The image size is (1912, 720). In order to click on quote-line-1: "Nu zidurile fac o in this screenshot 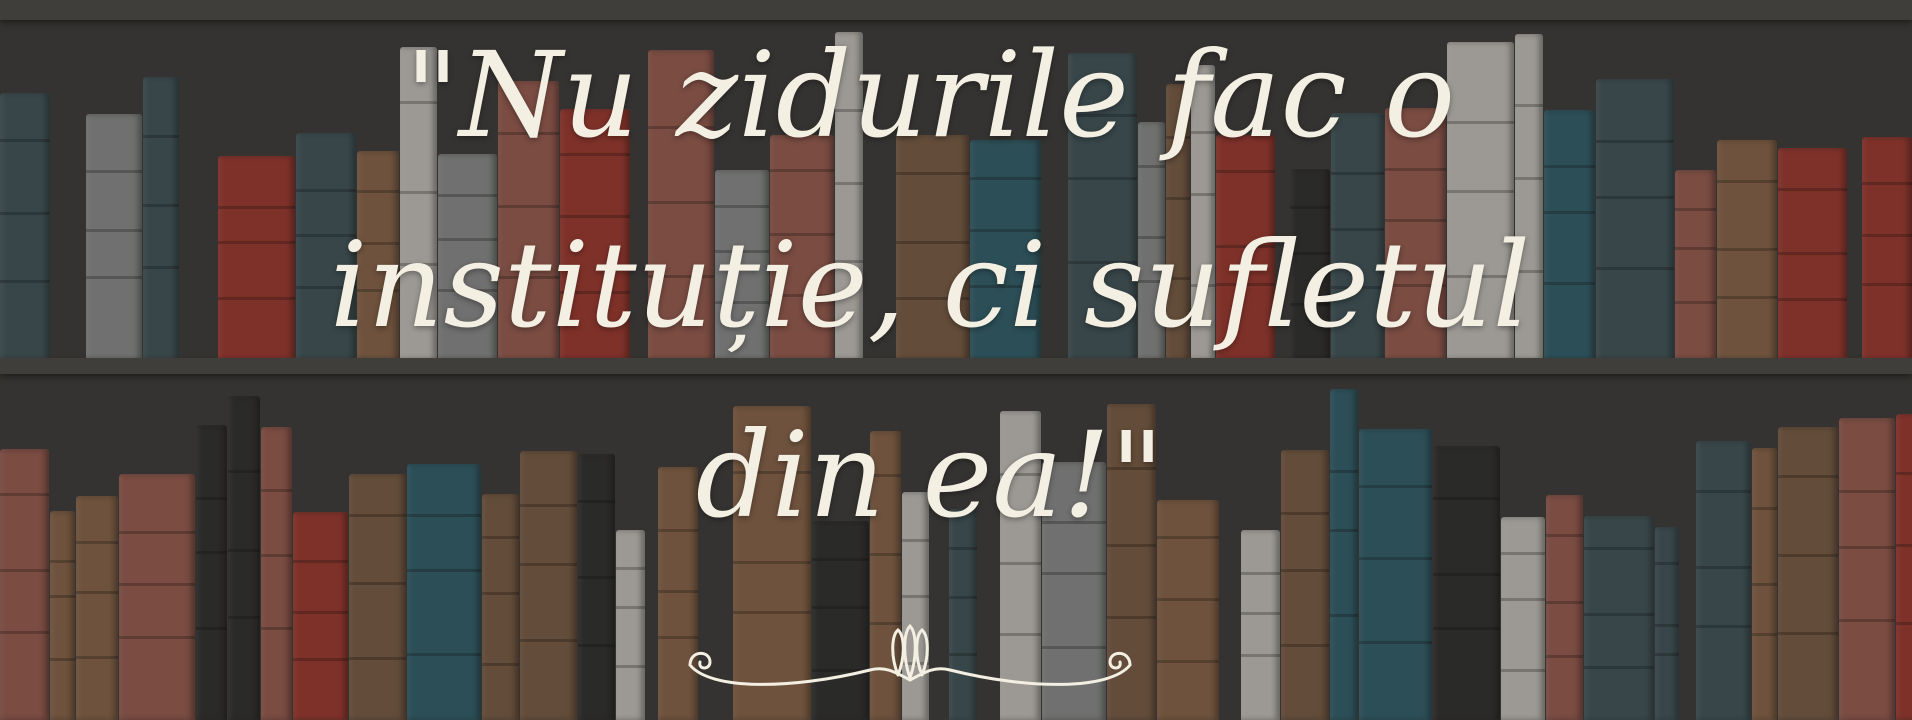, I will do `click(930, 95)`.